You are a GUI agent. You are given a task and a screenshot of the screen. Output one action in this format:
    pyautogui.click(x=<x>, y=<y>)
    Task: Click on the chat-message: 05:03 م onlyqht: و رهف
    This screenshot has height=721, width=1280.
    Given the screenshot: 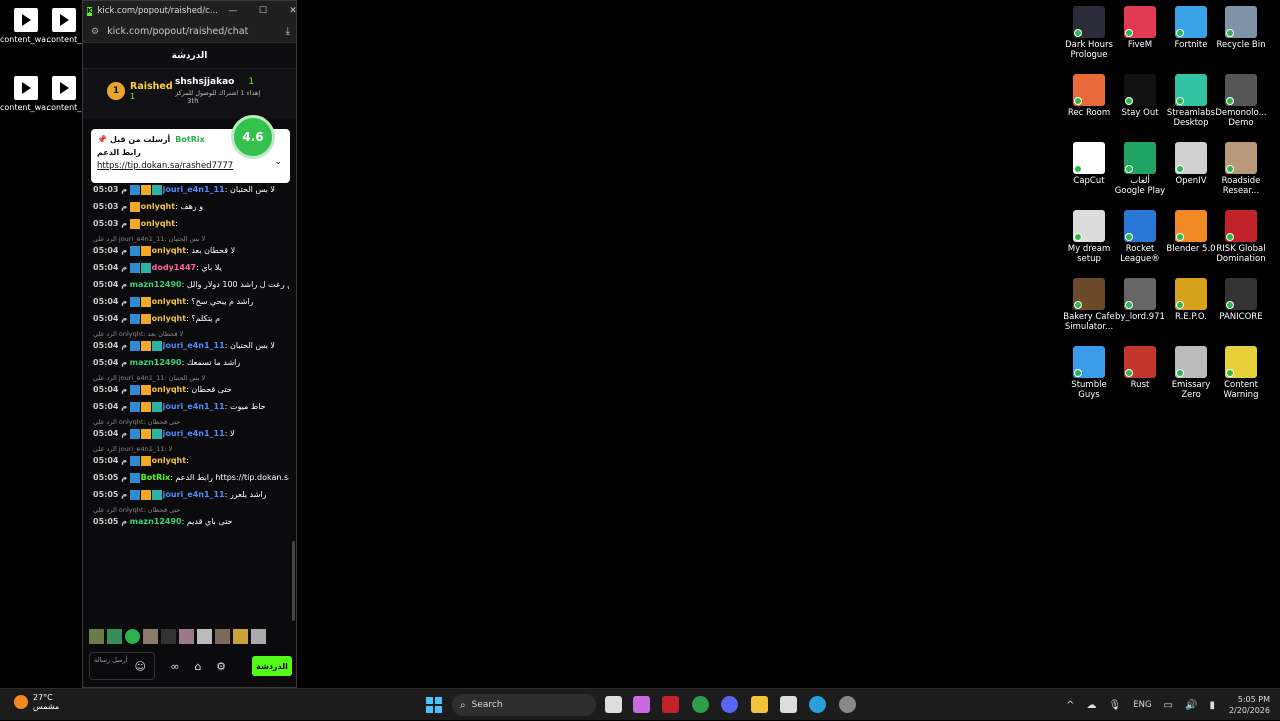 What is the action you would take?
    pyautogui.click(x=191, y=206)
    